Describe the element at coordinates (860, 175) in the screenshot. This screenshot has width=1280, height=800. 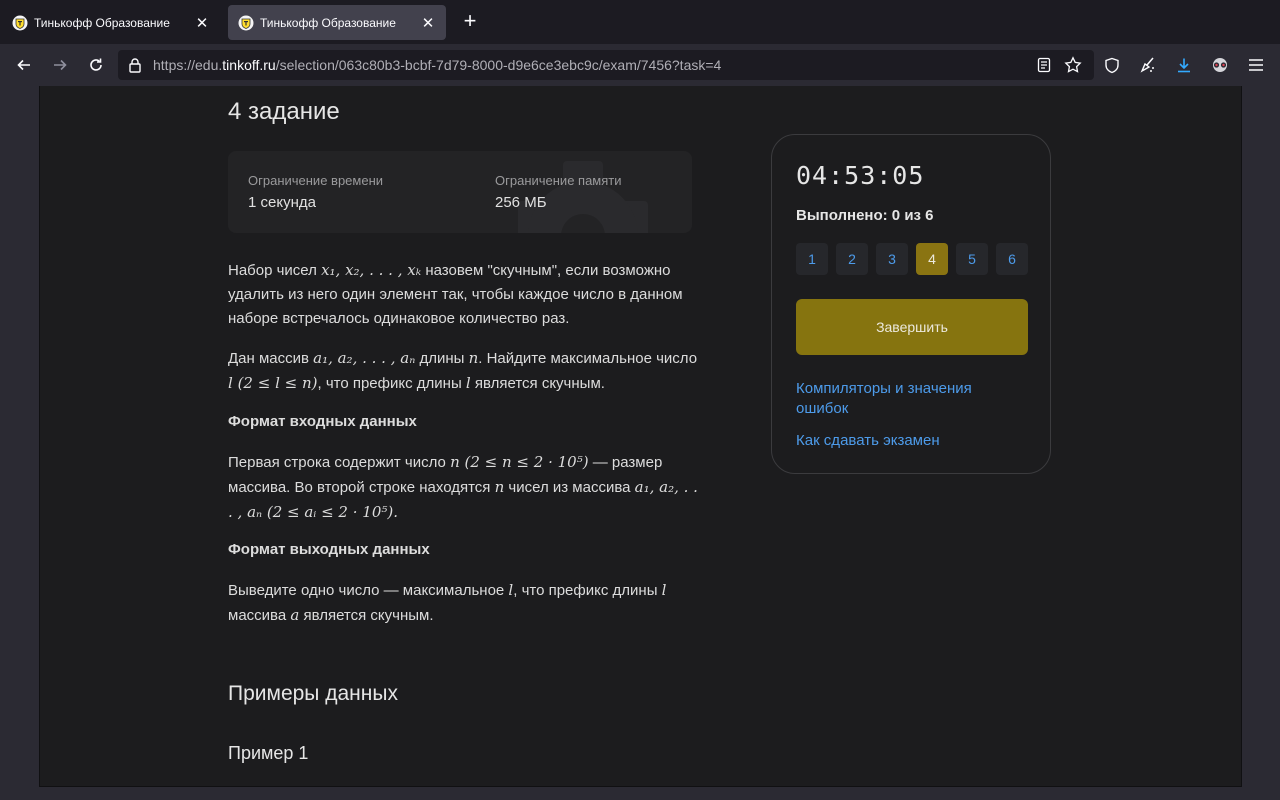
I see `countdown-timer: 04:53:05` at that location.